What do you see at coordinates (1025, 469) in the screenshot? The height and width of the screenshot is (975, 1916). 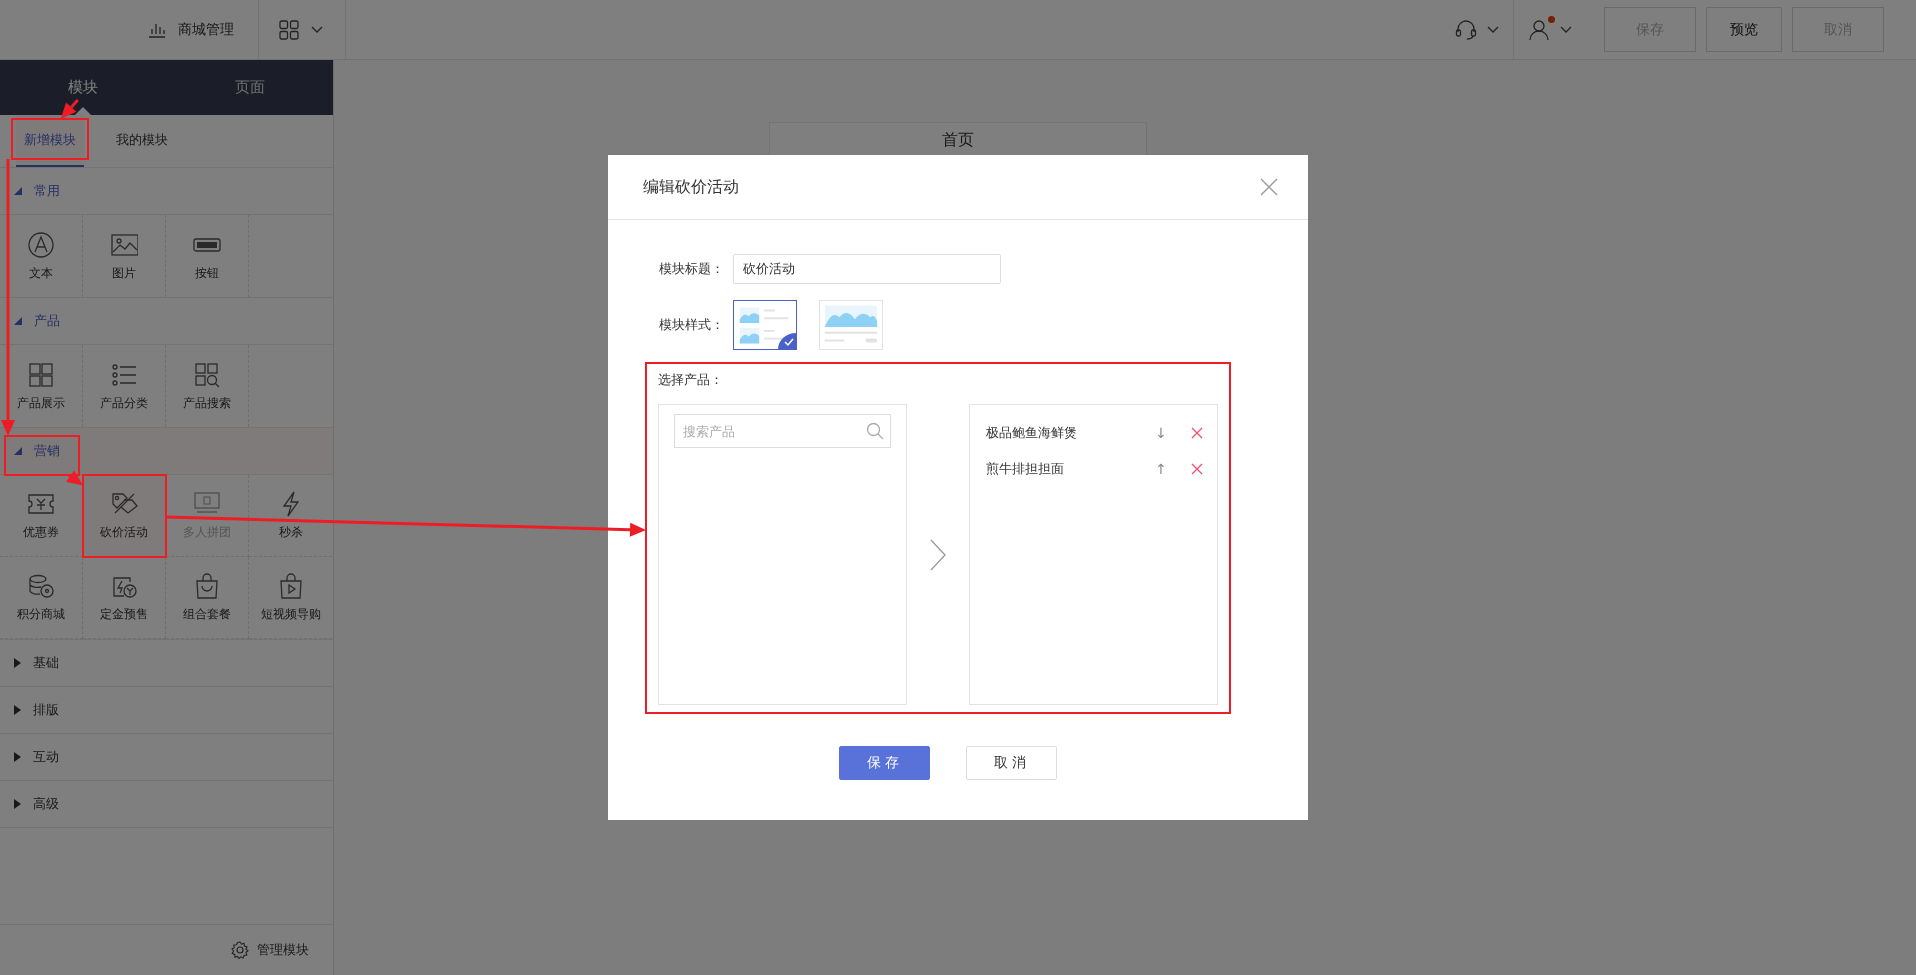 I see `product-name: 煎牛排担担面` at bounding box center [1025, 469].